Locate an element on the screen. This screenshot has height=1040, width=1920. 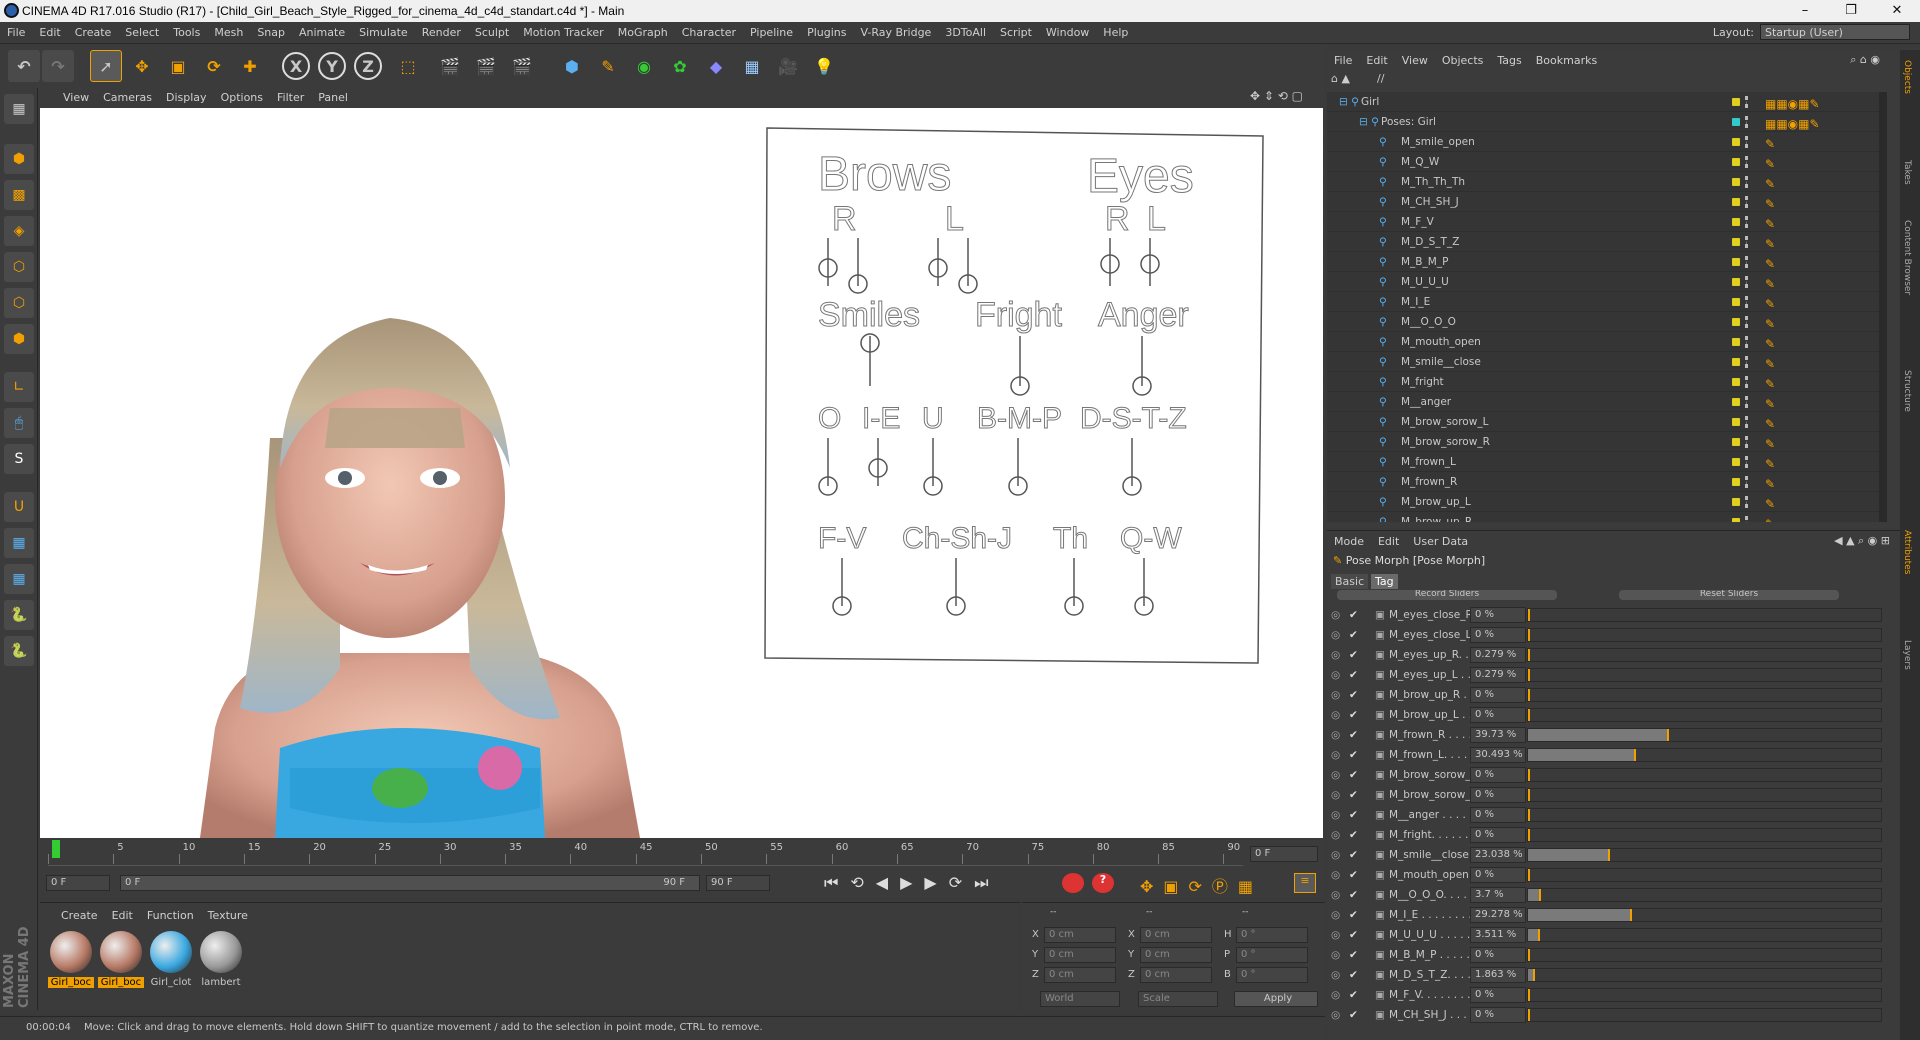
record-button is located at coordinates (1073, 883).